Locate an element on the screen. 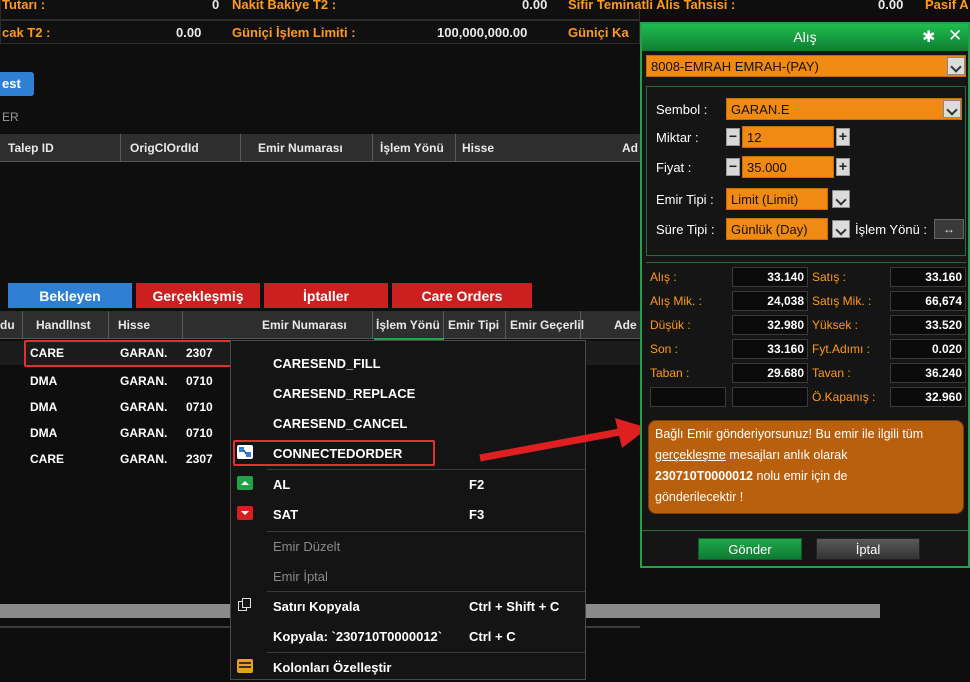 Image resolution: width=970 pixels, height=682 pixels. dialog-title: Alış is located at coordinates (805, 37).